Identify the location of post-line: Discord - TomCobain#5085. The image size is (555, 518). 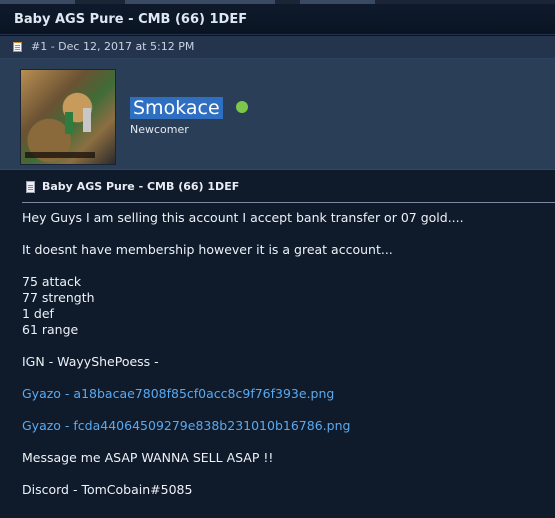
(107, 489).